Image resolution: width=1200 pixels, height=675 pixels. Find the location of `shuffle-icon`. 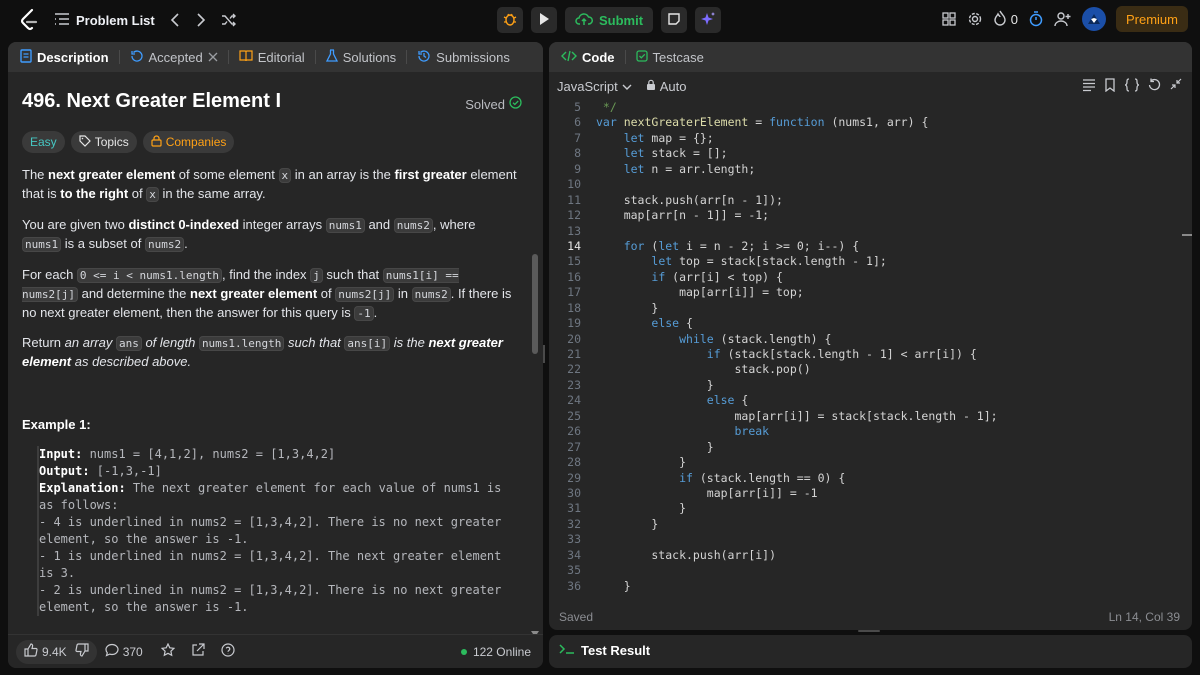

shuffle-icon is located at coordinates (229, 20).